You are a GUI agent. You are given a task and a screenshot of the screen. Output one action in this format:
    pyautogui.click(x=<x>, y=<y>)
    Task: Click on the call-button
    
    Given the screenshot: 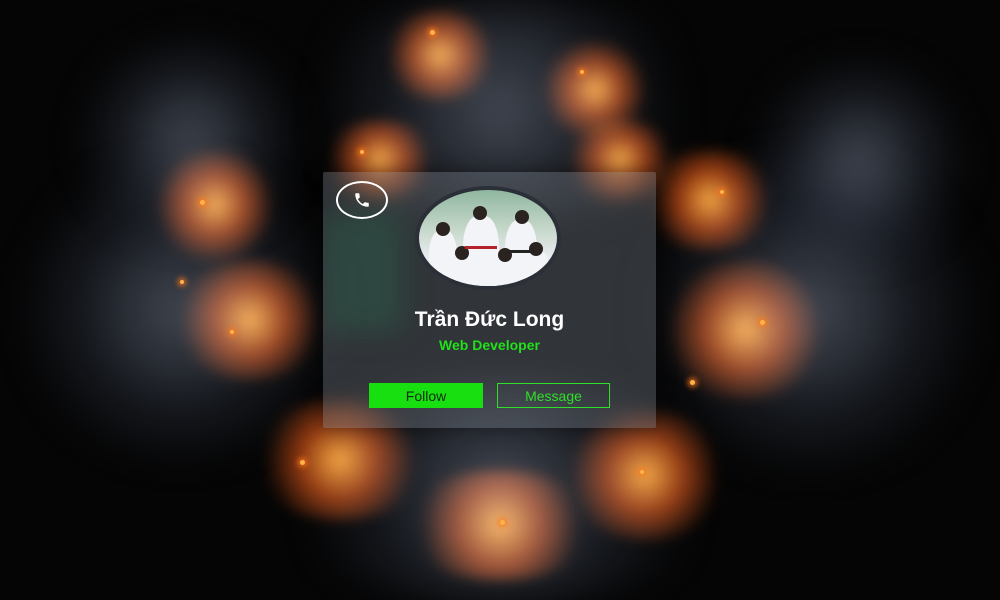 What is the action you would take?
    pyautogui.click(x=362, y=200)
    